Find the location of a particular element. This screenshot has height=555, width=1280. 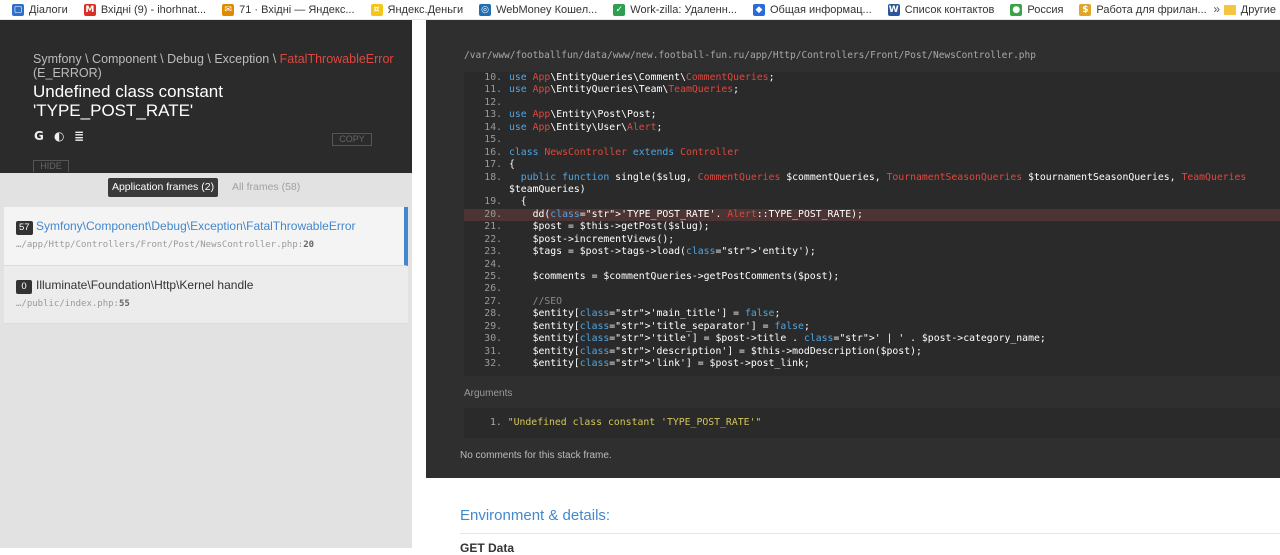

tab-application-frames: Application frames (2) is located at coordinates (163, 187).